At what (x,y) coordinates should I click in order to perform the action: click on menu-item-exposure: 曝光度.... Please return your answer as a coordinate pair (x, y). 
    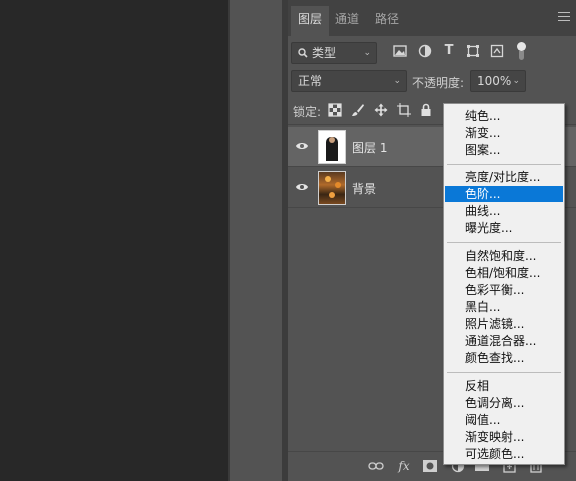
    Looking at the image, I should click on (504, 228).